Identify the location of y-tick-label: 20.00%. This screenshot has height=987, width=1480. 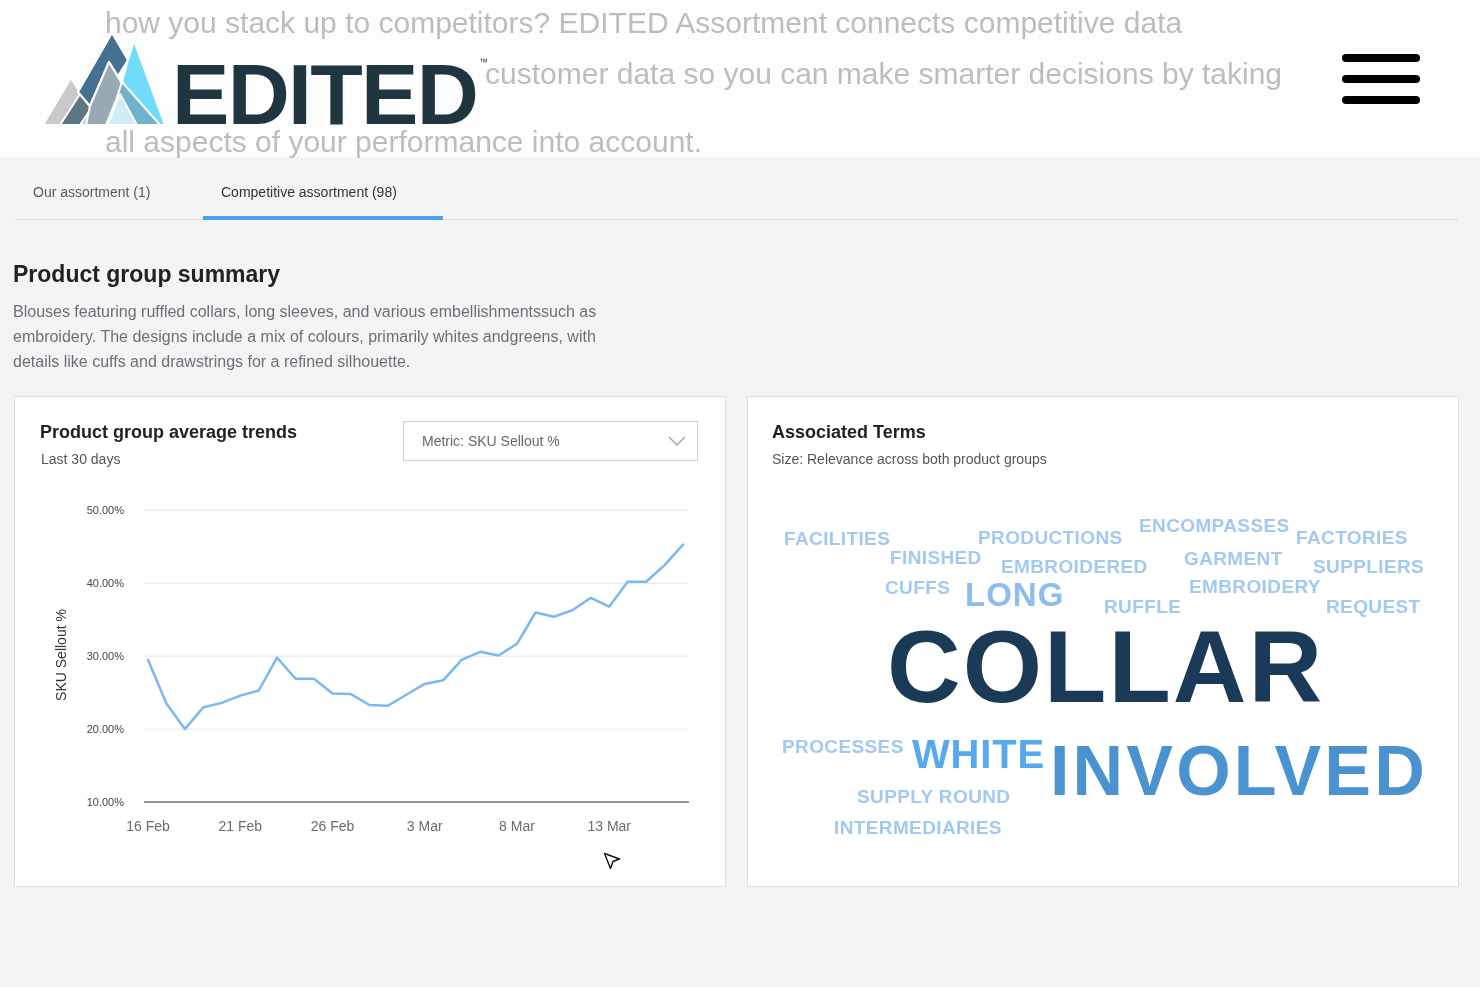
(105, 729).